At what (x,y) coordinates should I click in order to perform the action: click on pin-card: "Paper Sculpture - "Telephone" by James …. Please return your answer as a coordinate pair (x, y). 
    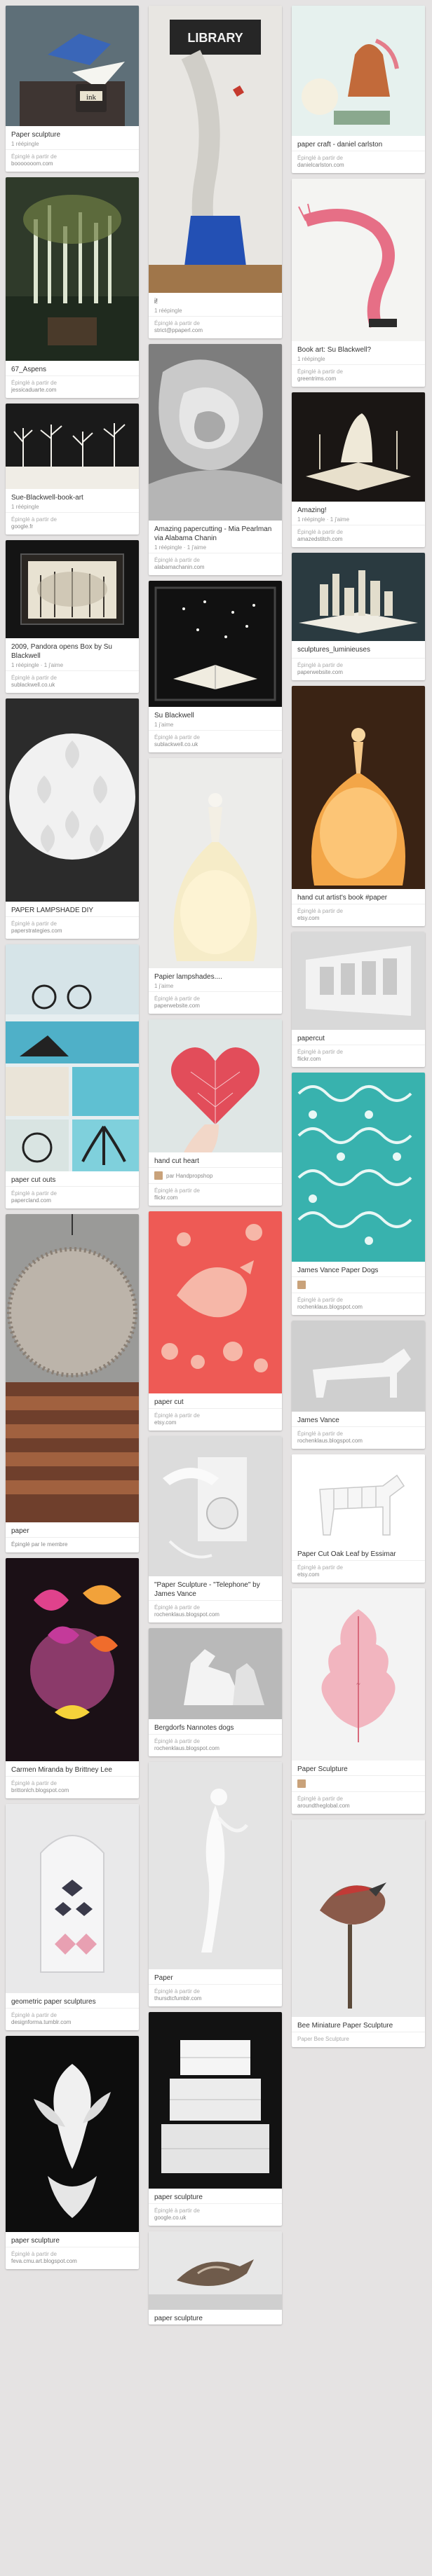
    Looking at the image, I should click on (215, 1529).